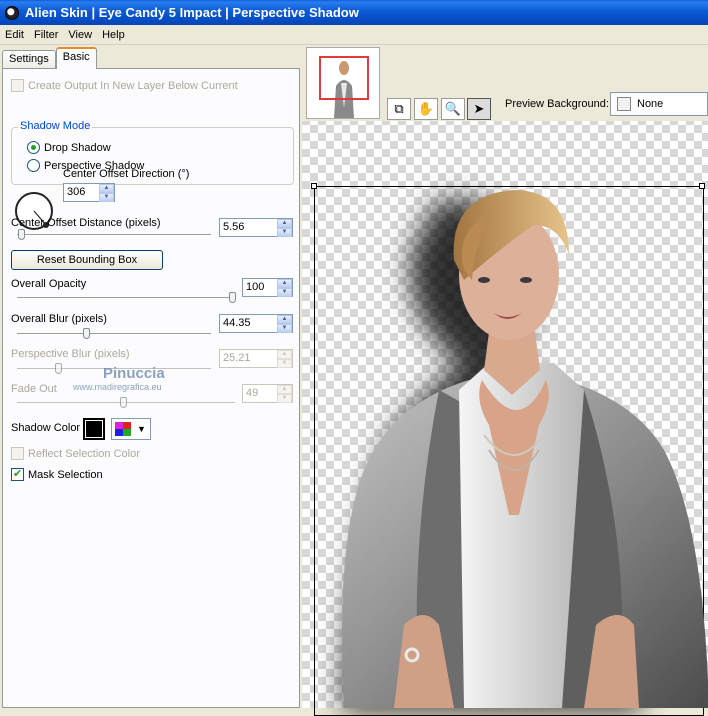  Describe the element at coordinates (114, 334) in the screenshot. I see `blur-track` at that location.